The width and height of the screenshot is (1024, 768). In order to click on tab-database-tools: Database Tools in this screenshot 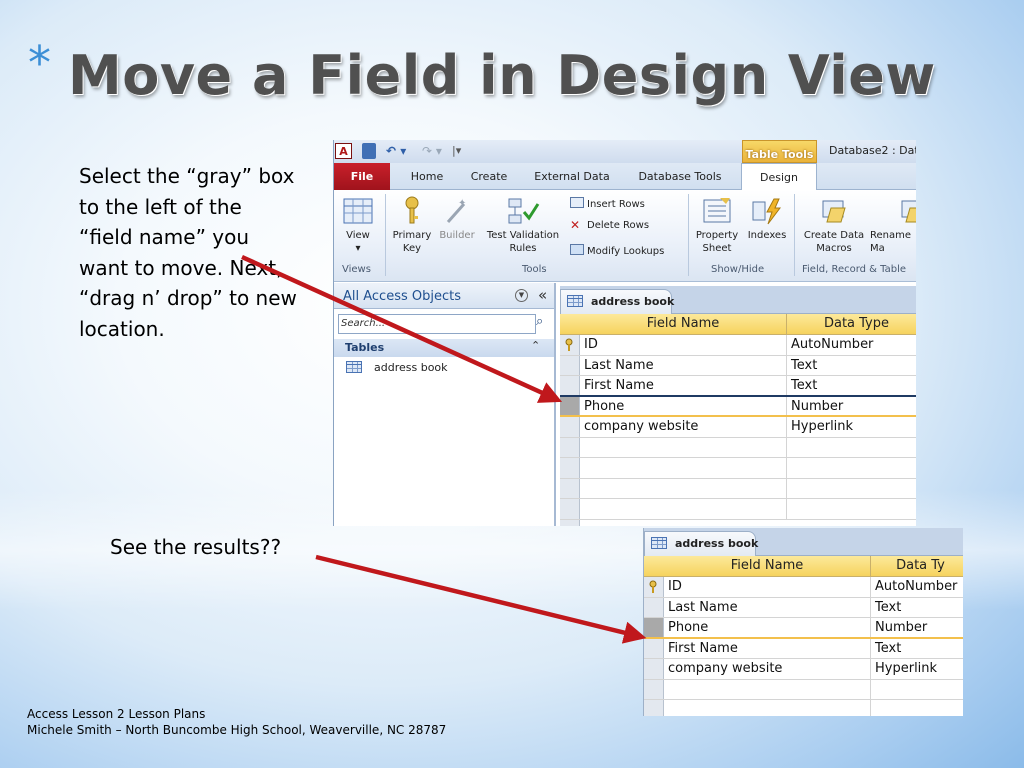, I will do `click(680, 176)`.